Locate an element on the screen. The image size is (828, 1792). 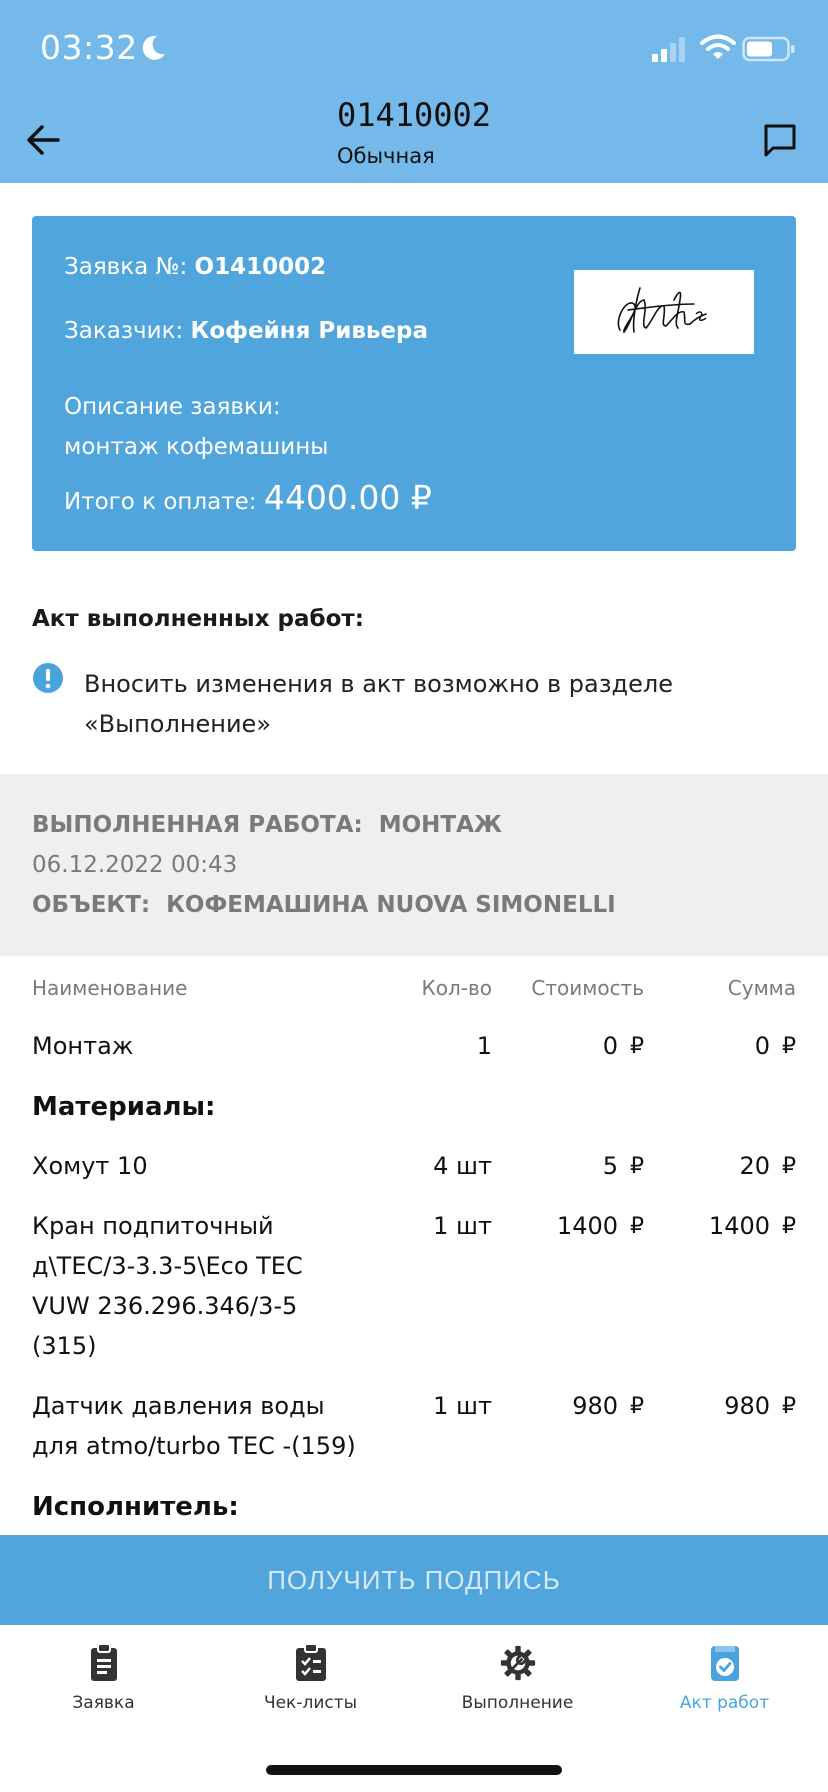
signature-icon is located at coordinates (662, 310).